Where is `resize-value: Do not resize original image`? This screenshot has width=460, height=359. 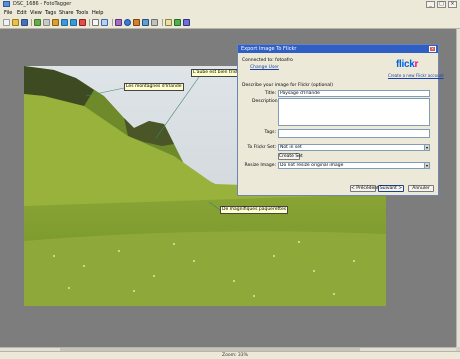 resize-value: Do not resize original image is located at coordinates (312, 165).